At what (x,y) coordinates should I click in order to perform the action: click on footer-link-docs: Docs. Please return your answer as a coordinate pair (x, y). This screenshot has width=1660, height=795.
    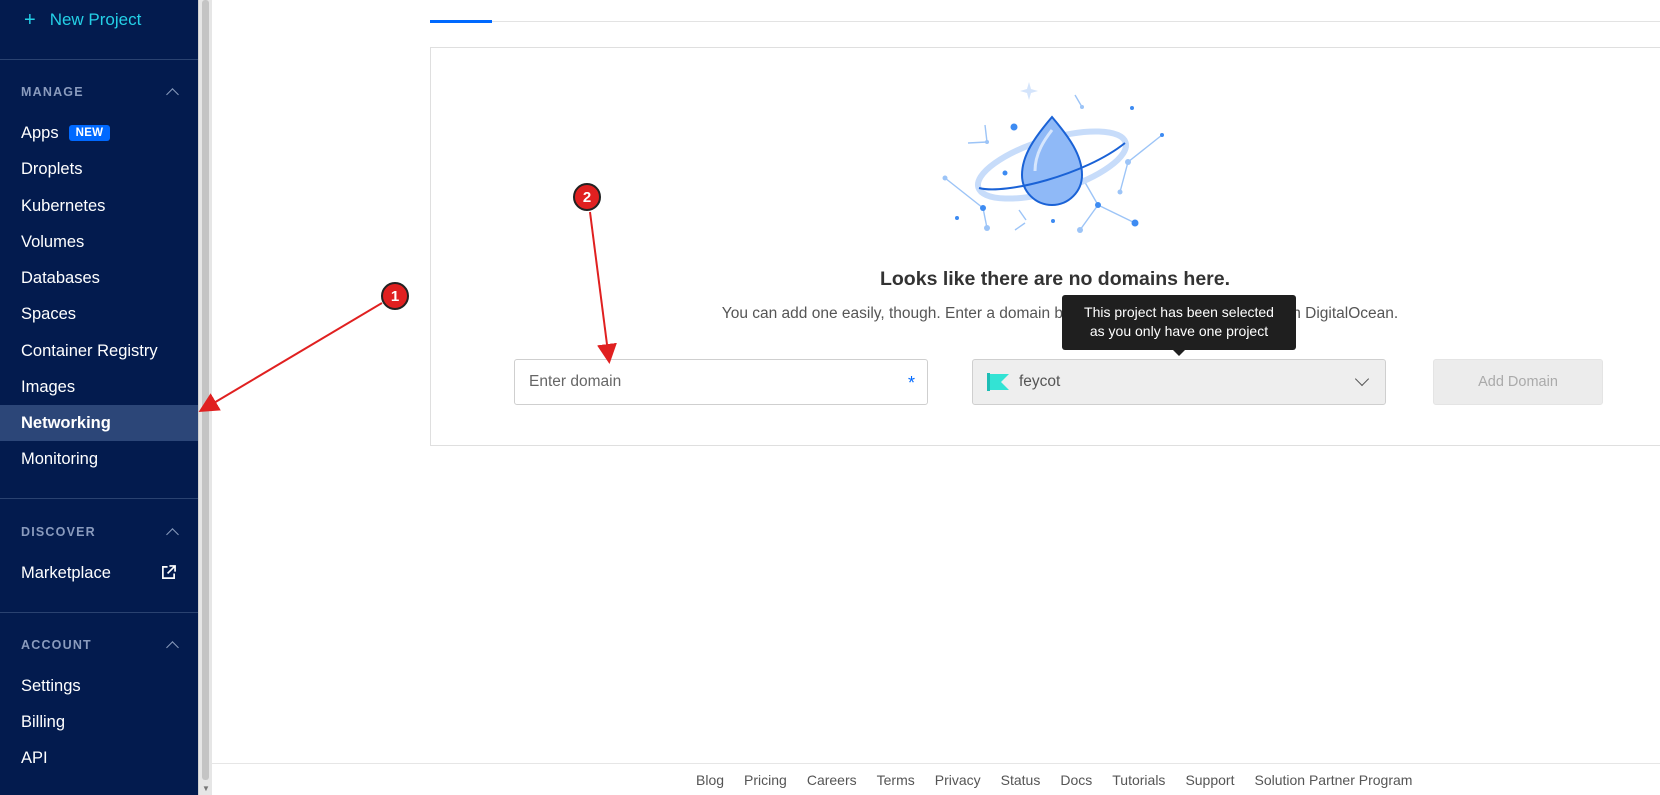
    Looking at the image, I should click on (1076, 780).